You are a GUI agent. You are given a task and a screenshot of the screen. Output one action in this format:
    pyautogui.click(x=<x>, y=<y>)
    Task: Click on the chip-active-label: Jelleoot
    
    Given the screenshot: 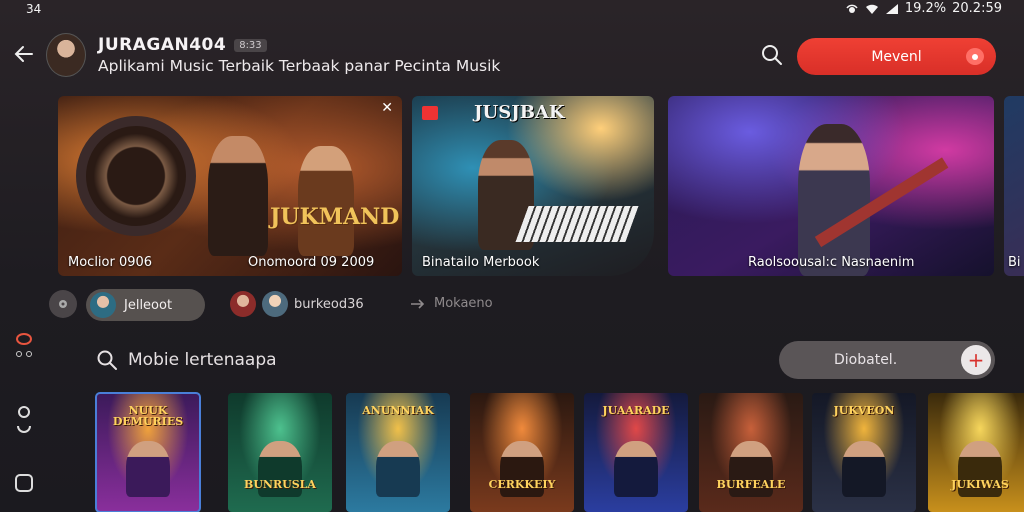 What is the action you would take?
    pyautogui.click(x=148, y=305)
    